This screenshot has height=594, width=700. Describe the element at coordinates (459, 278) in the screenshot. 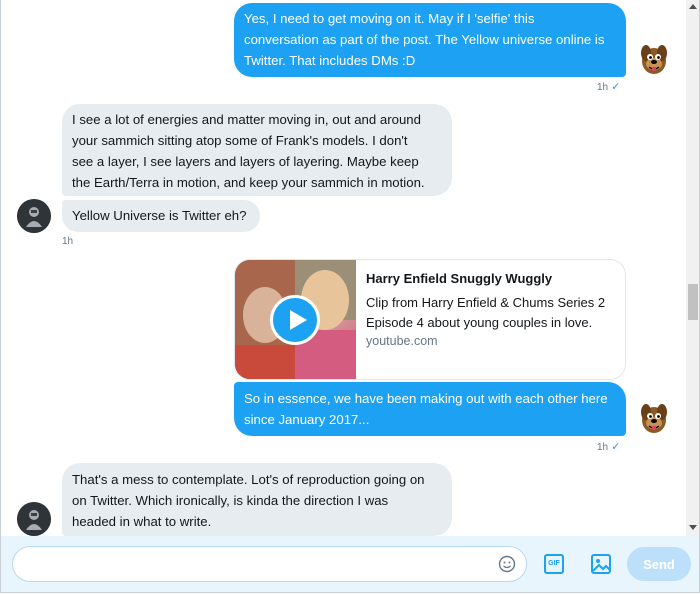

I see `card-title: Harry Enfield Snuggly Wuggly` at that location.